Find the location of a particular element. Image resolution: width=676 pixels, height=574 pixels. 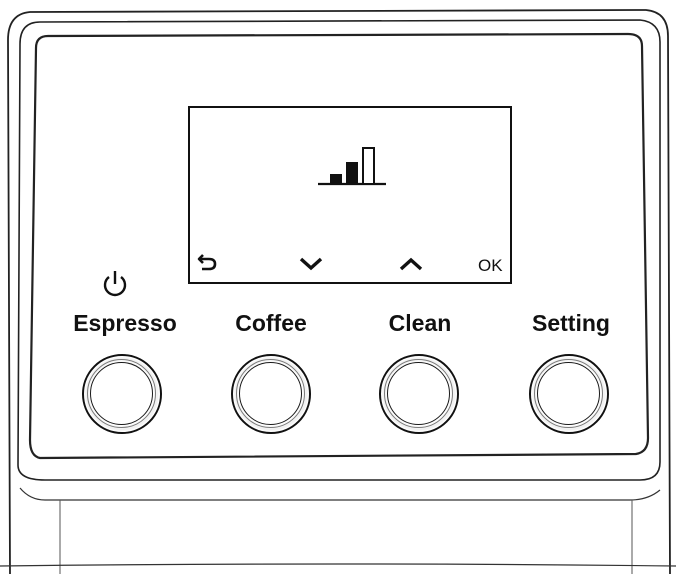

clean-button is located at coordinates (419, 394).